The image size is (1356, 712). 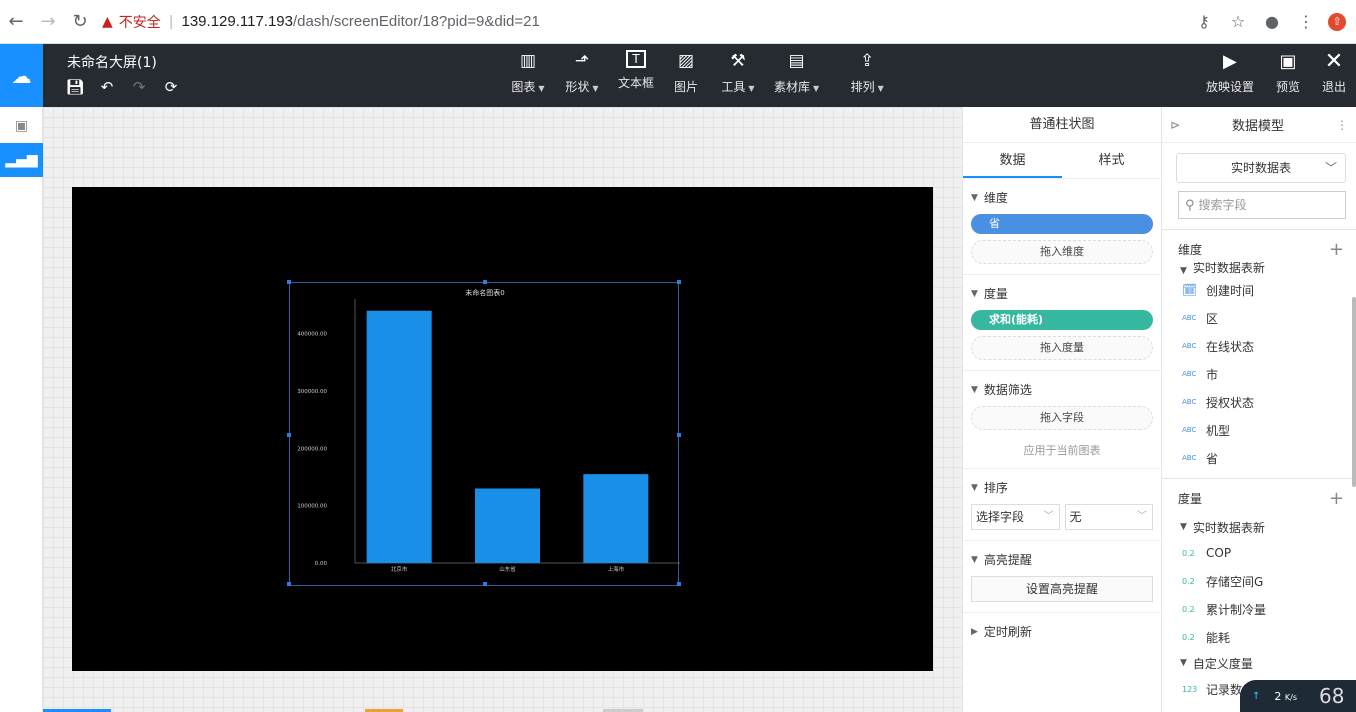 What do you see at coordinates (1306, 22) in the screenshot?
I see `menu-dots-icon: ⋮` at bounding box center [1306, 22].